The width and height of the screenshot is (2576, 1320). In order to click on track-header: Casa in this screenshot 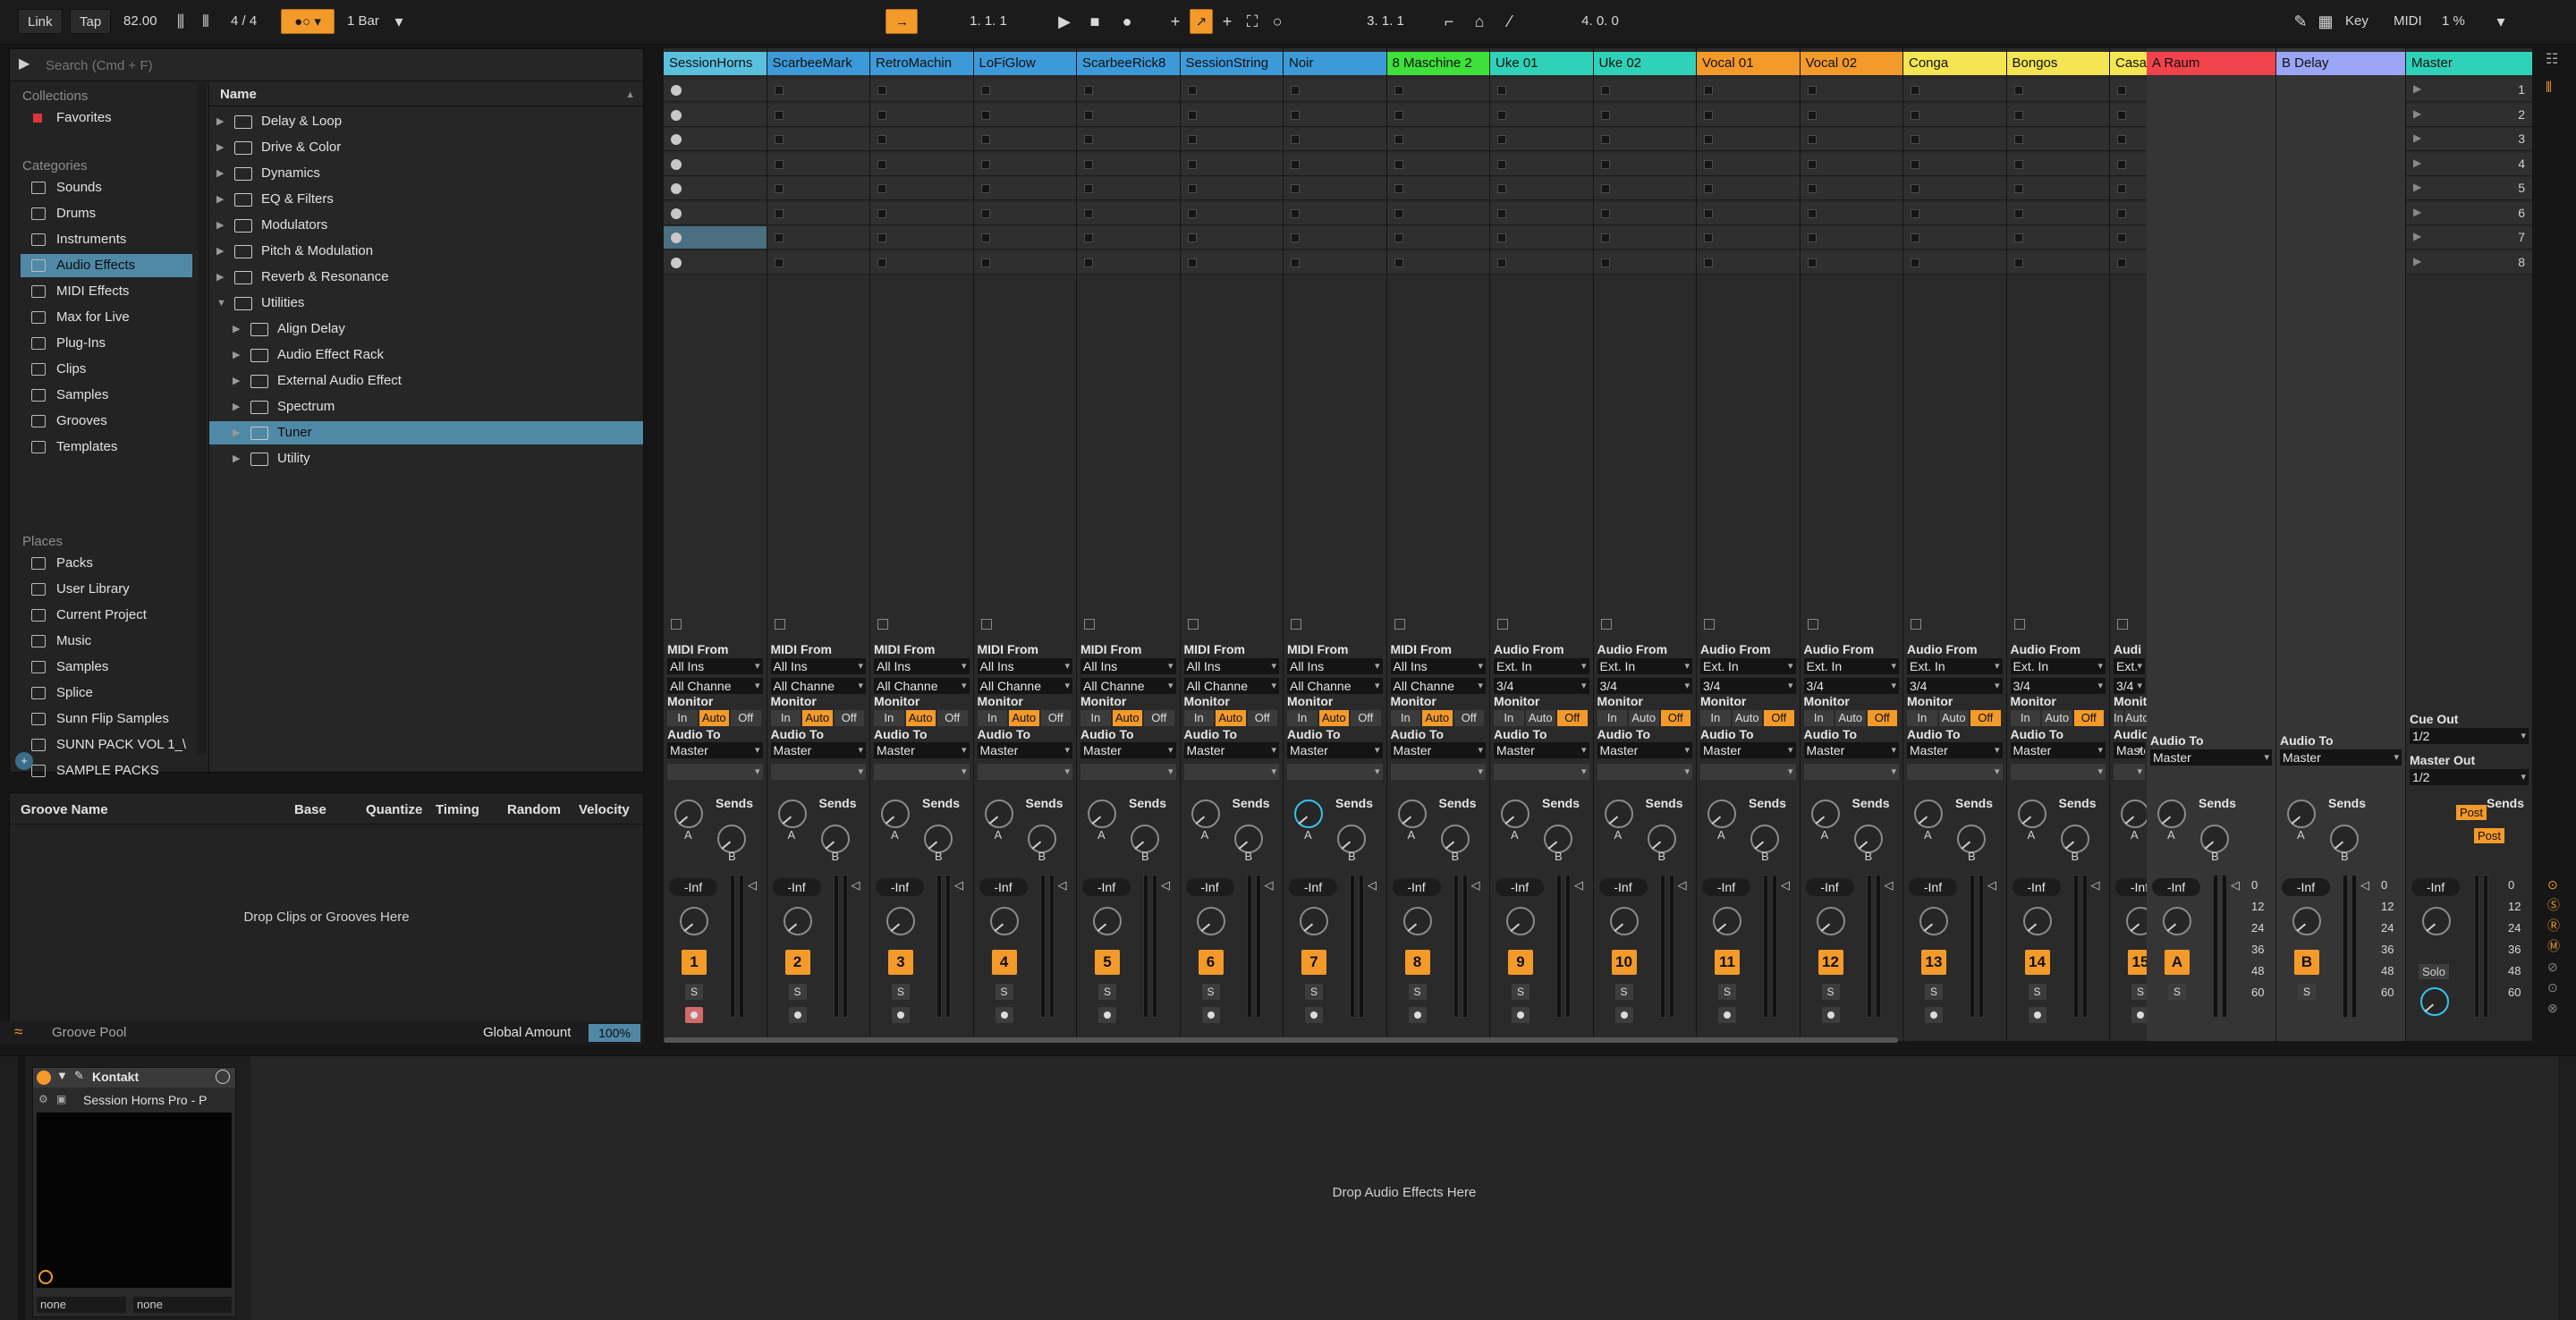, I will do `click(2129, 63)`.